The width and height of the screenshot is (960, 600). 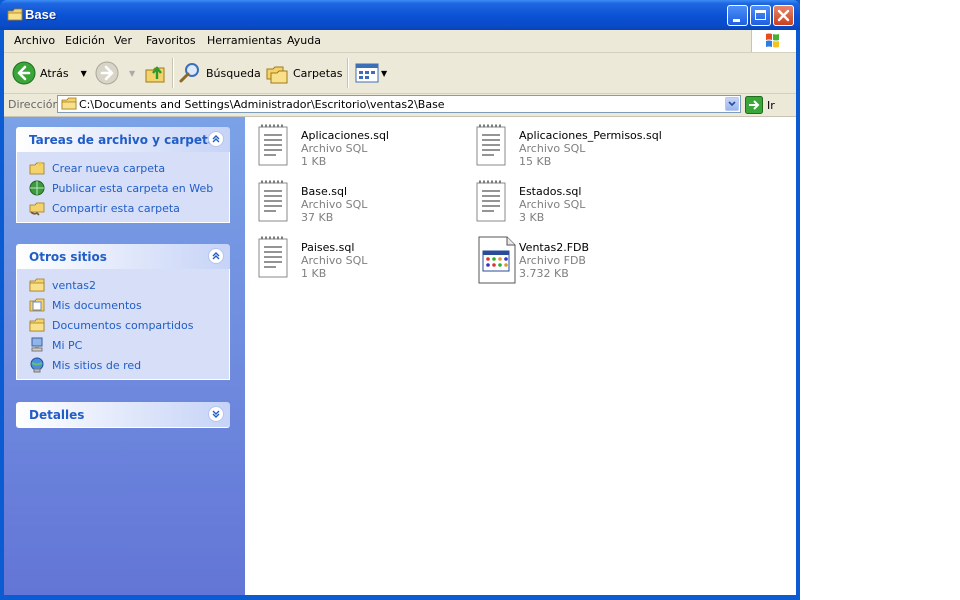 I want to click on forward-dropdown-icon: ▼, so click(x=132, y=73).